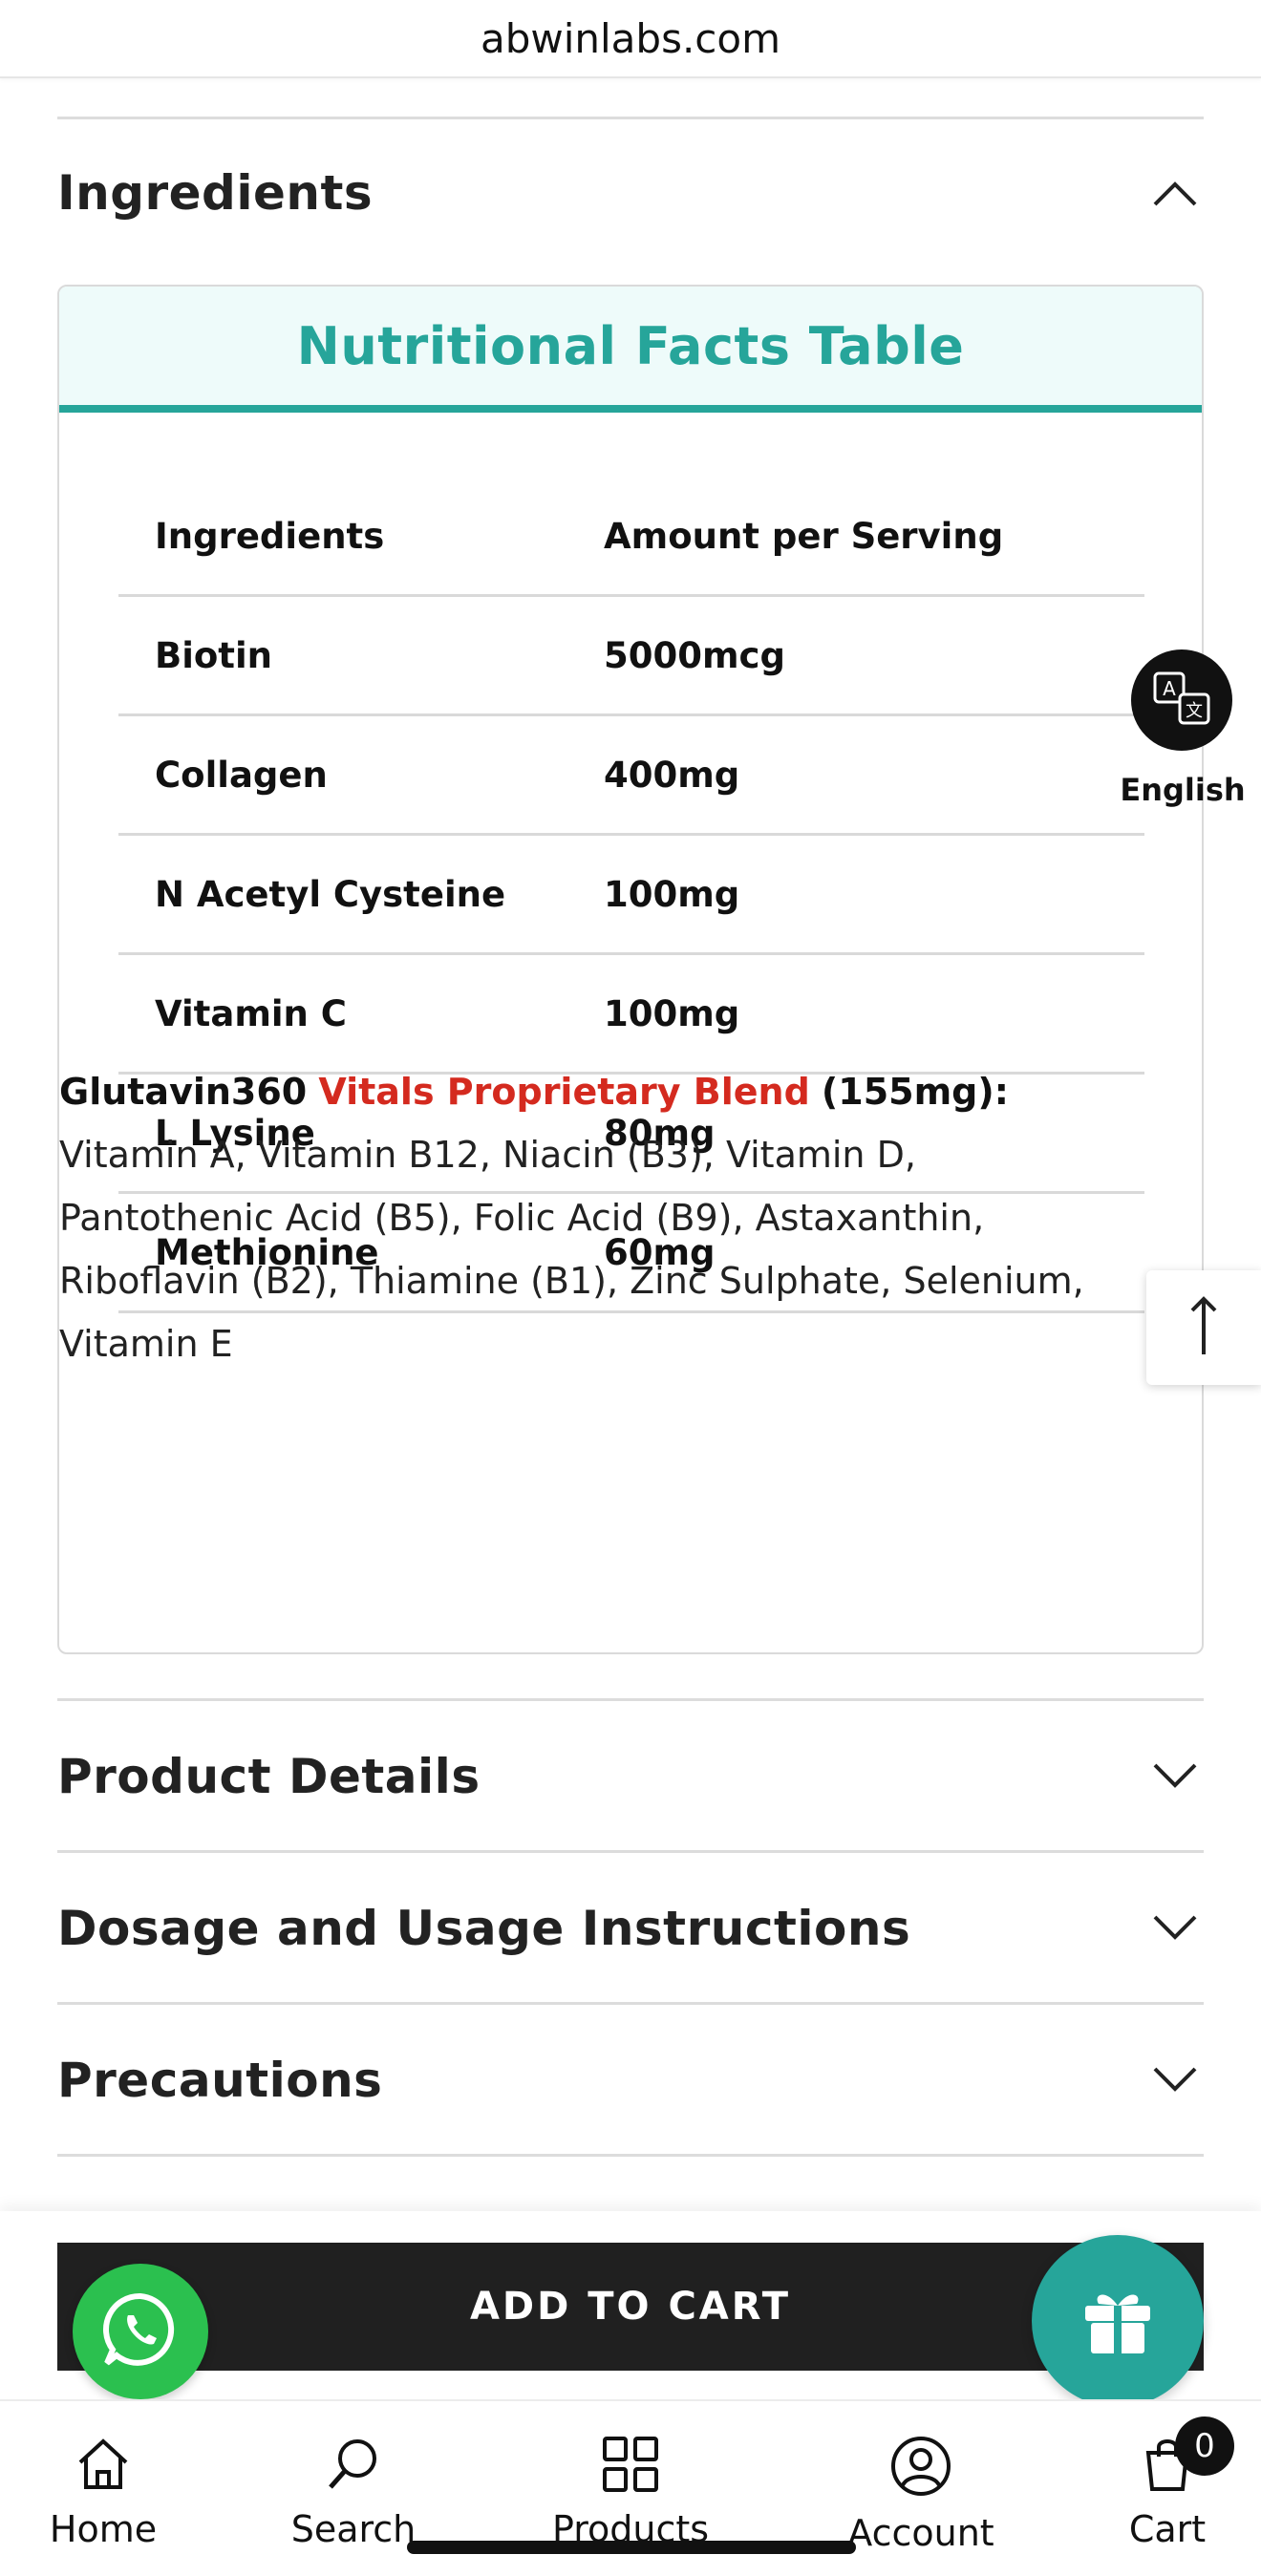  Describe the element at coordinates (1204, 2446) in the screenshot. I see `cart-count-badge: 0` at that location.